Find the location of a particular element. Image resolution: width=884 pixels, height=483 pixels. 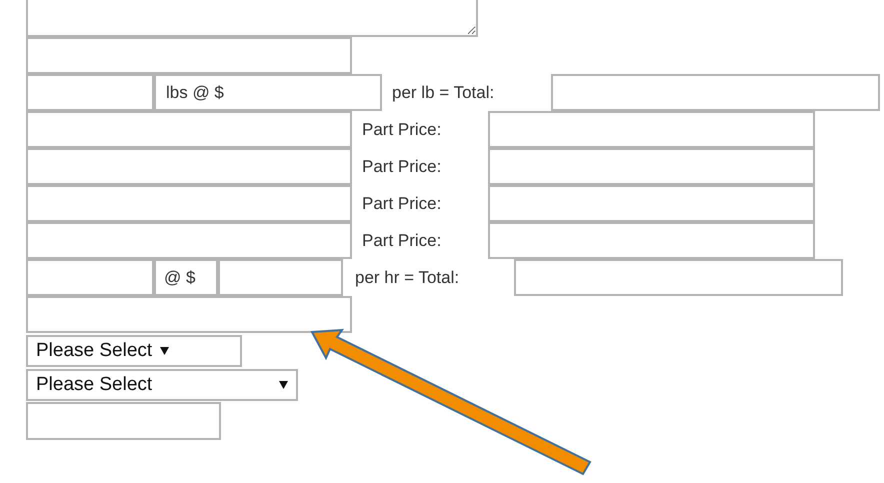

text-area is located at coordinates (252, 18).